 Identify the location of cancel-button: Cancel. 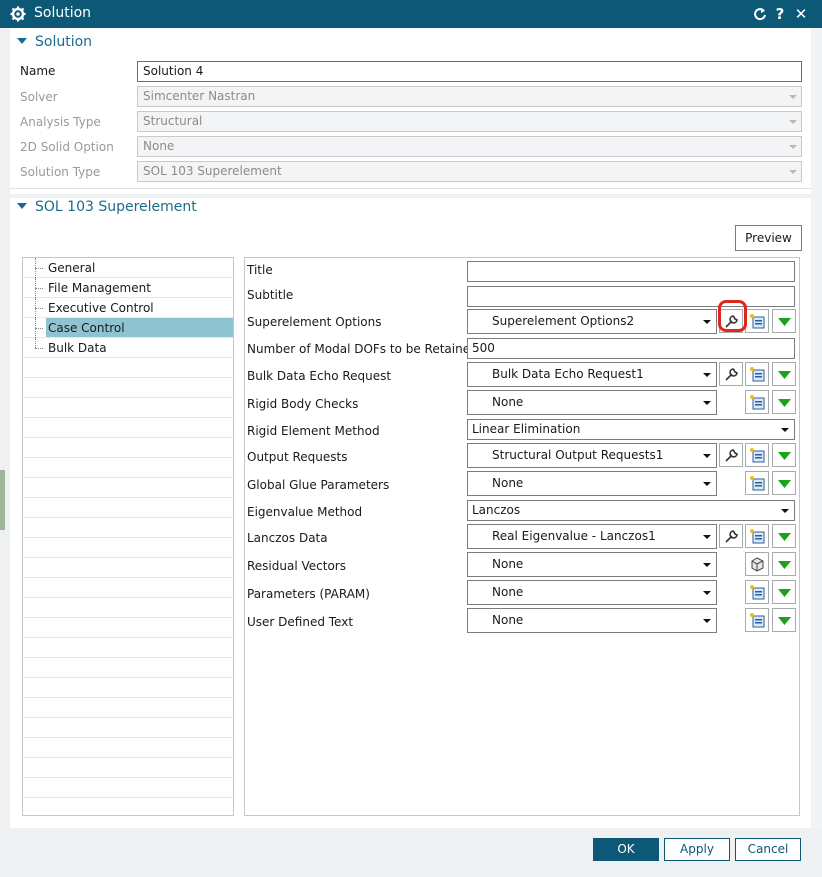
(768, 849).